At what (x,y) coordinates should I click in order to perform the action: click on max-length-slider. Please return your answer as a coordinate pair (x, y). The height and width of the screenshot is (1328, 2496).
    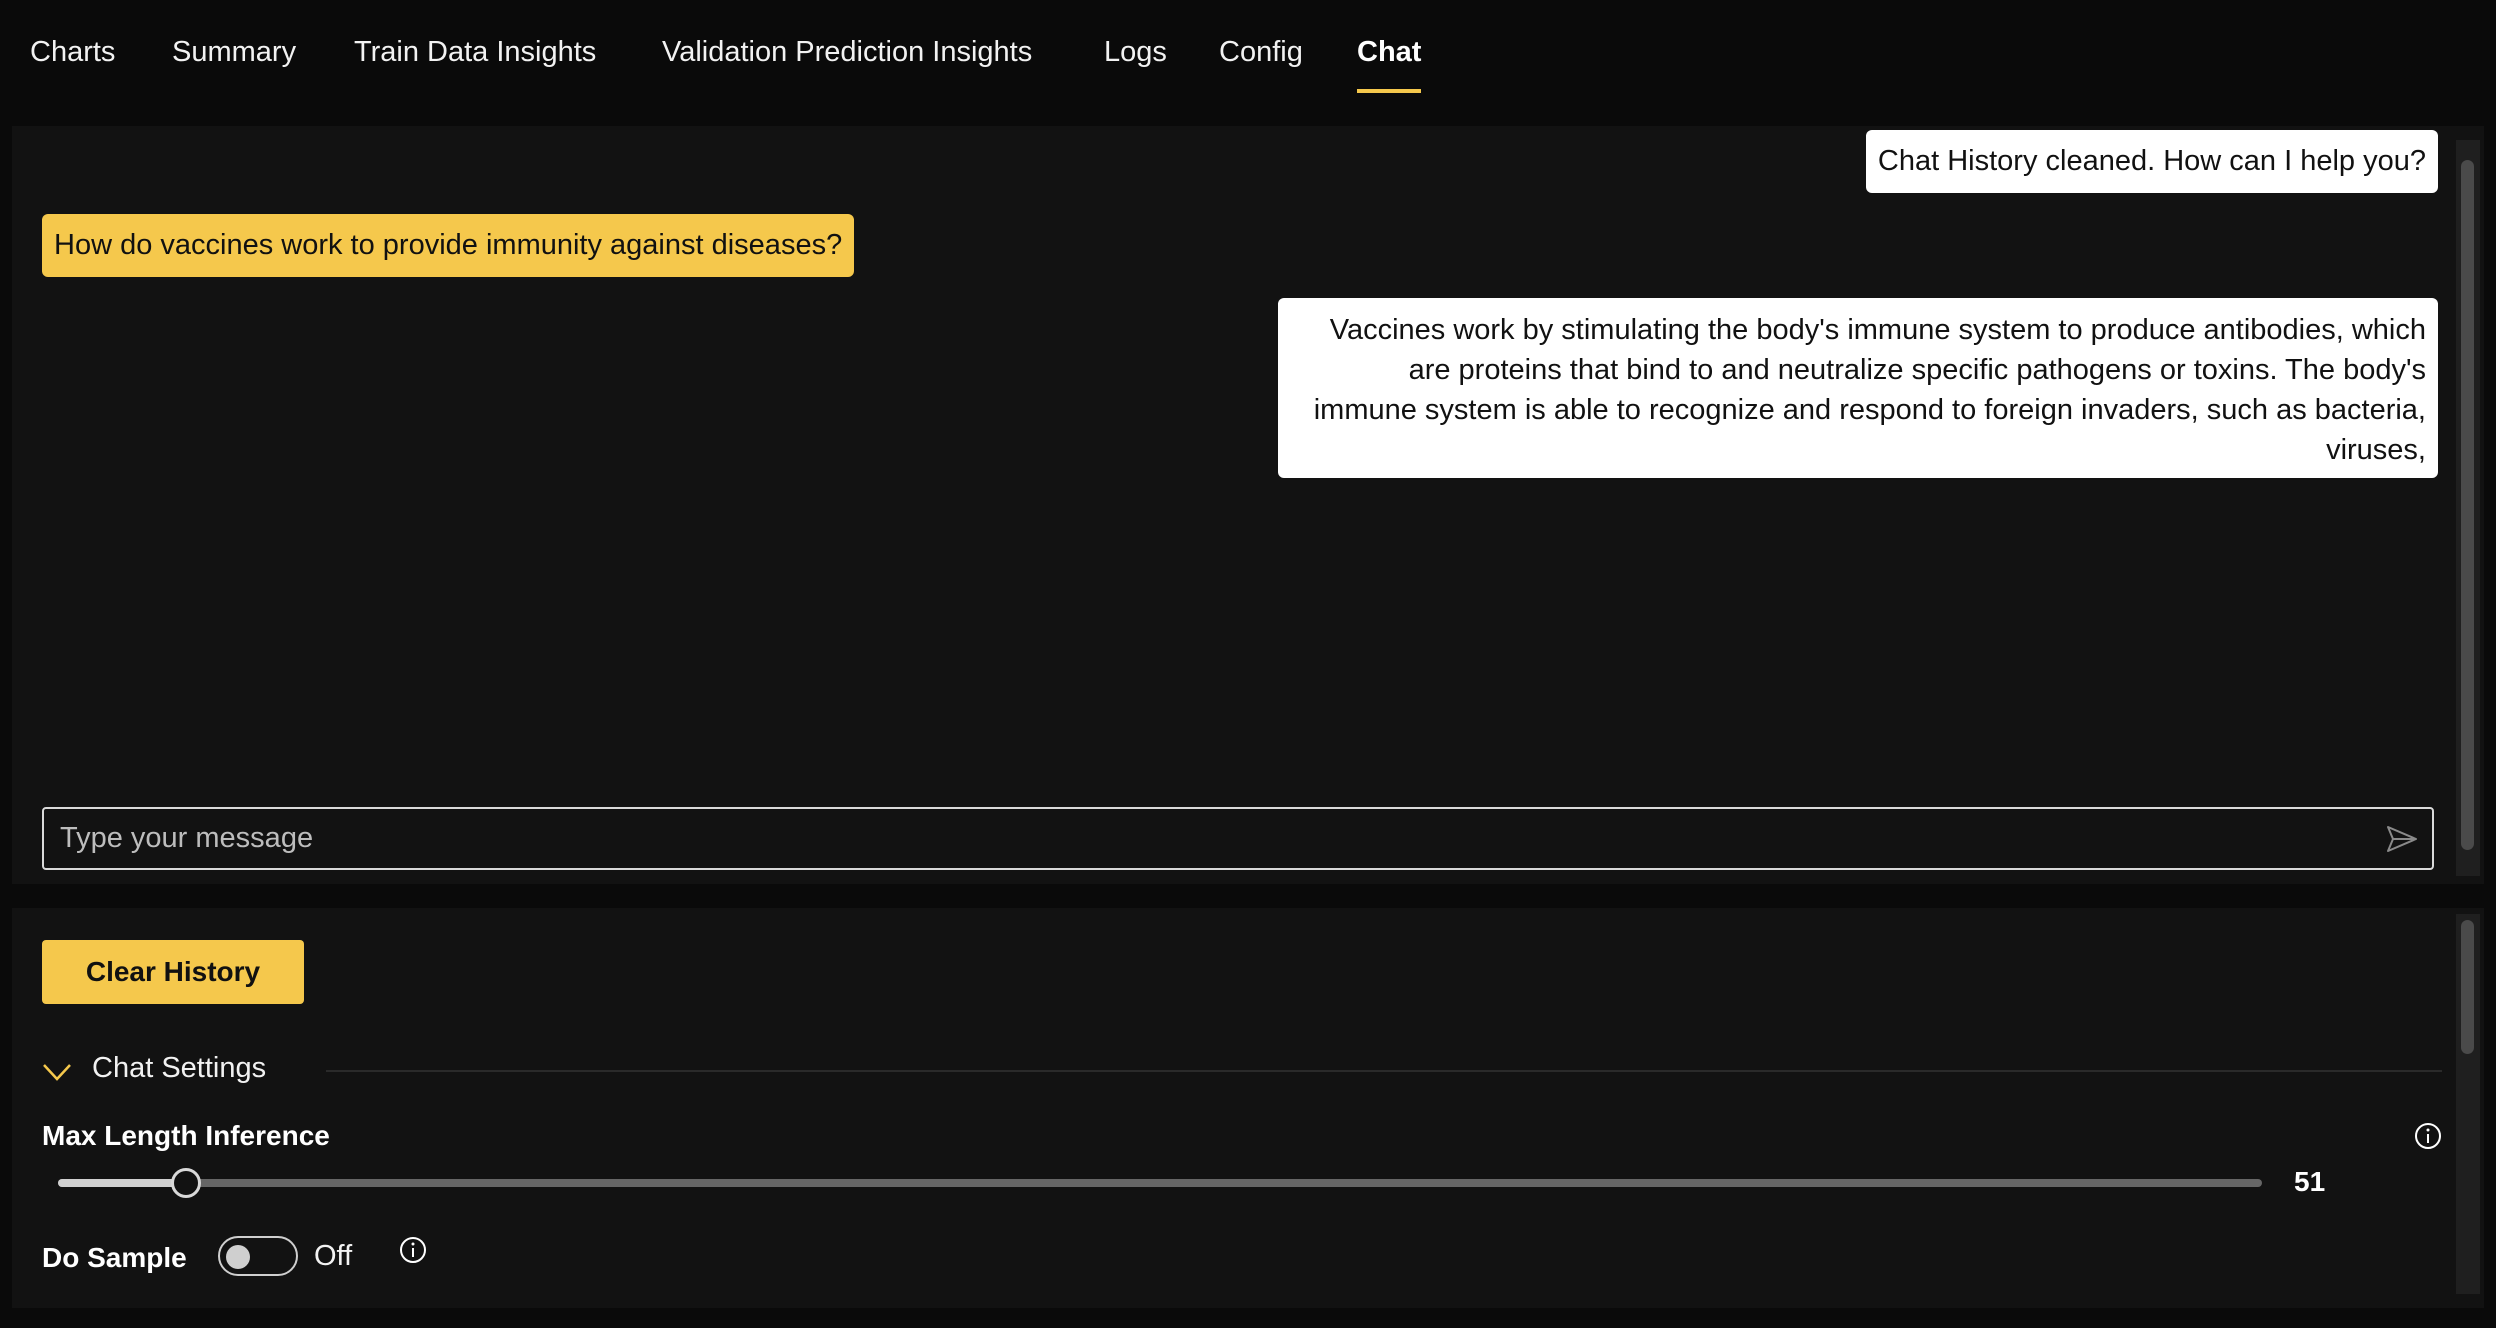
    Looking at the image, I should click on (1160, 1183).